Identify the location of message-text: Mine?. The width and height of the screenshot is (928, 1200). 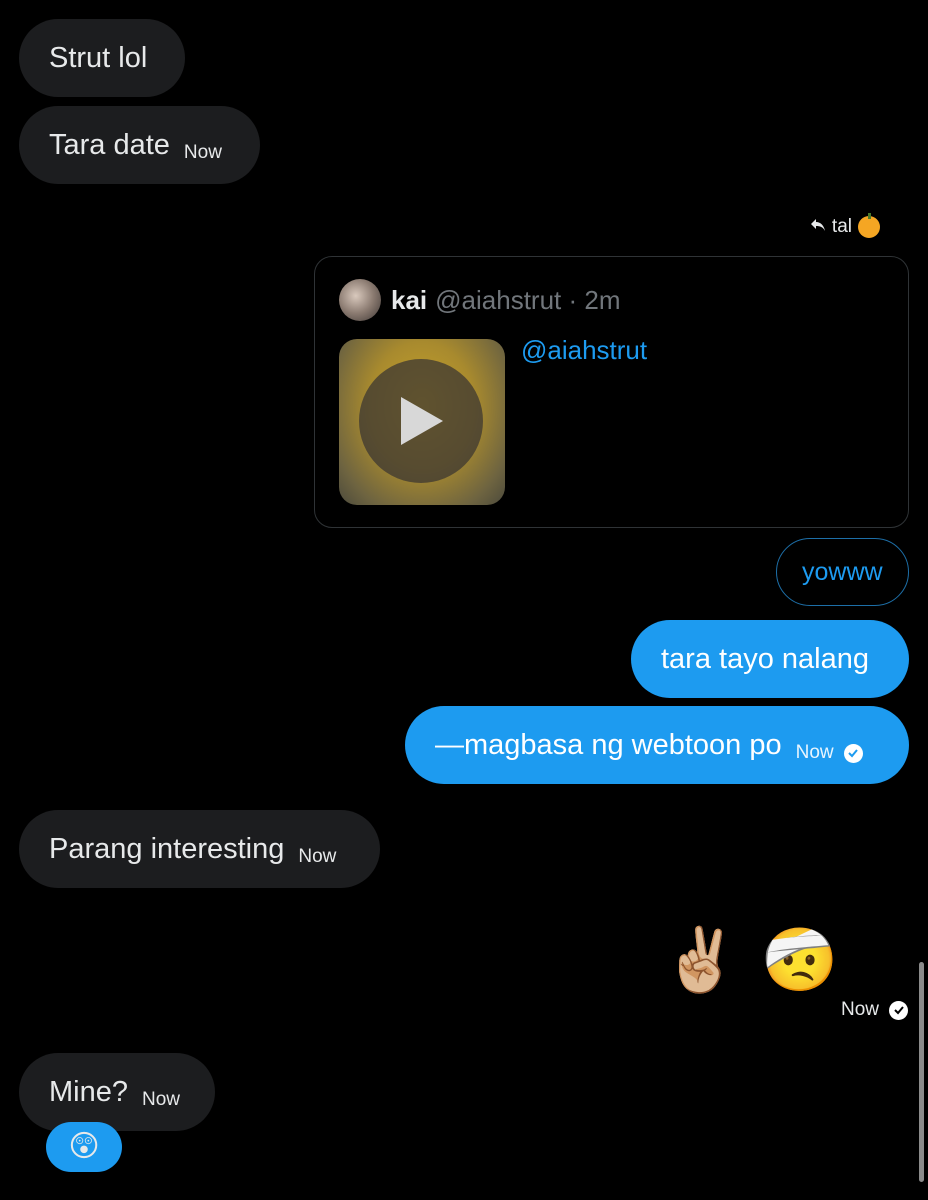
(88, 1091).